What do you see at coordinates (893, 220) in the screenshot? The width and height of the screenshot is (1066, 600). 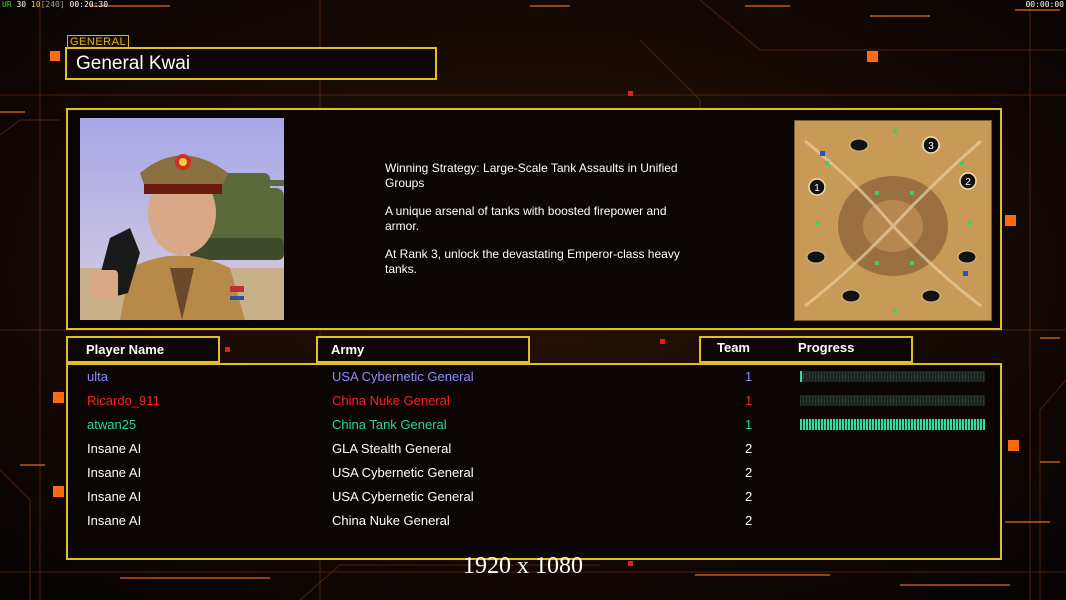 I see `map-preview: 1 2 3` at bounding box center [893, 220].